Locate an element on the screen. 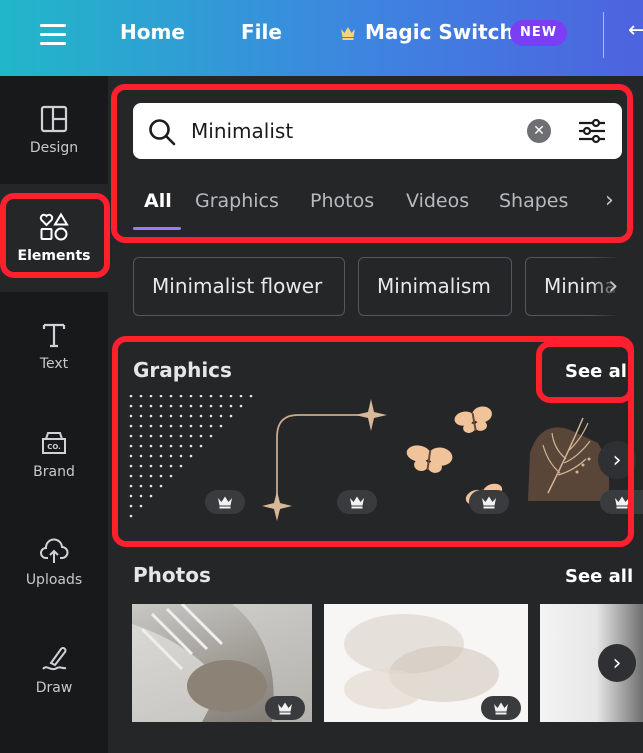 Image resolution: width=643 pixels, height=753 pixels. clear-x-icon: ✕ is located at coordinates (539, 131).